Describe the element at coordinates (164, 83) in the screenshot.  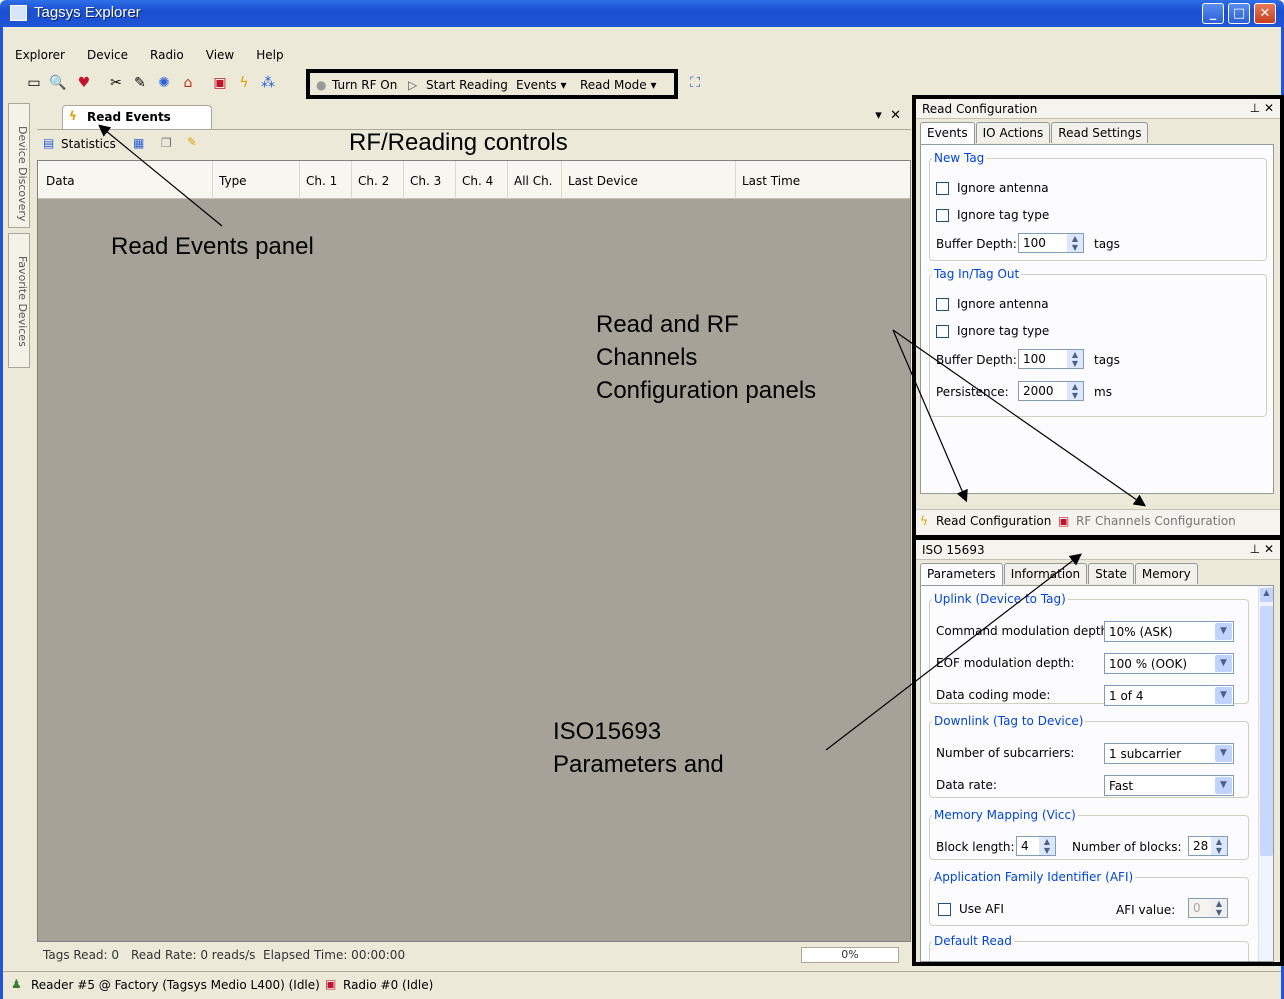
I see `settings-icon: ✺` at that location.